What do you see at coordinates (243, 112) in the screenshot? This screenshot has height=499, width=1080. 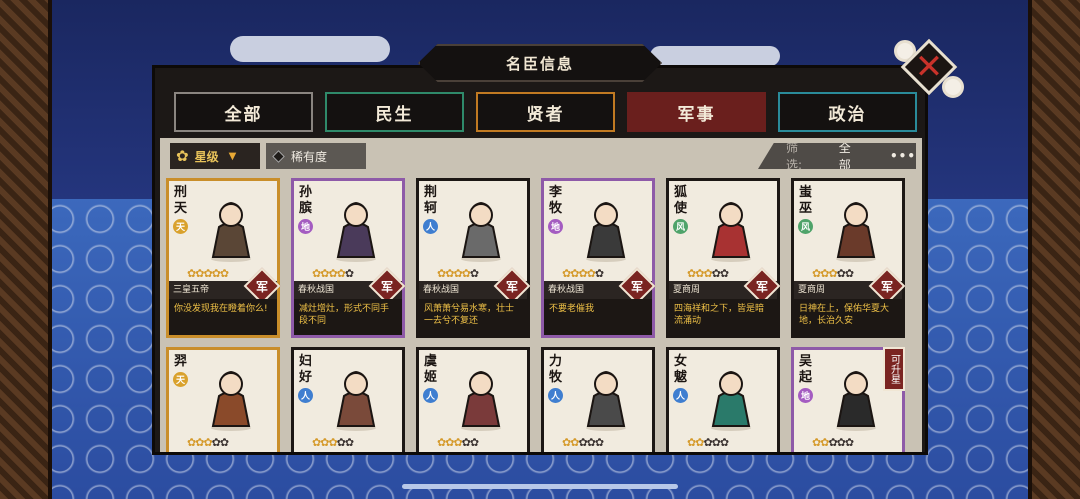 I see `tab-all: 全部` at bounding box center [243, 112].